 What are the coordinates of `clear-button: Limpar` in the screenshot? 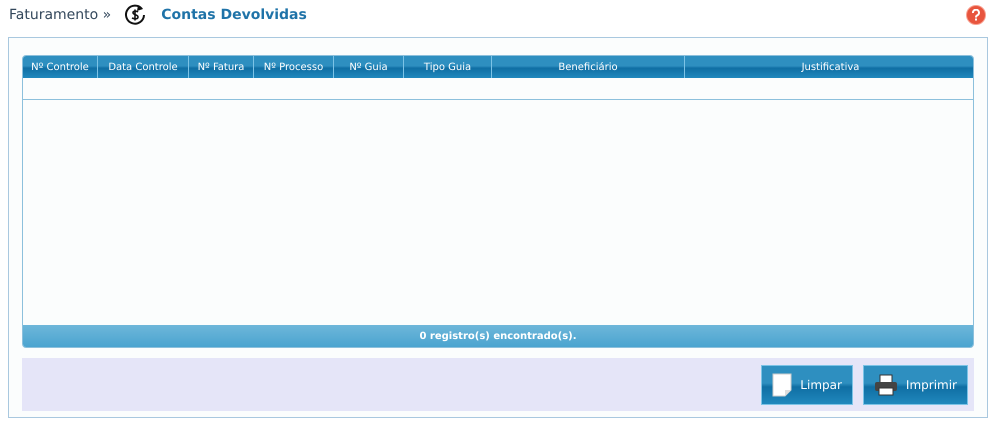 It's located at (807, 384).